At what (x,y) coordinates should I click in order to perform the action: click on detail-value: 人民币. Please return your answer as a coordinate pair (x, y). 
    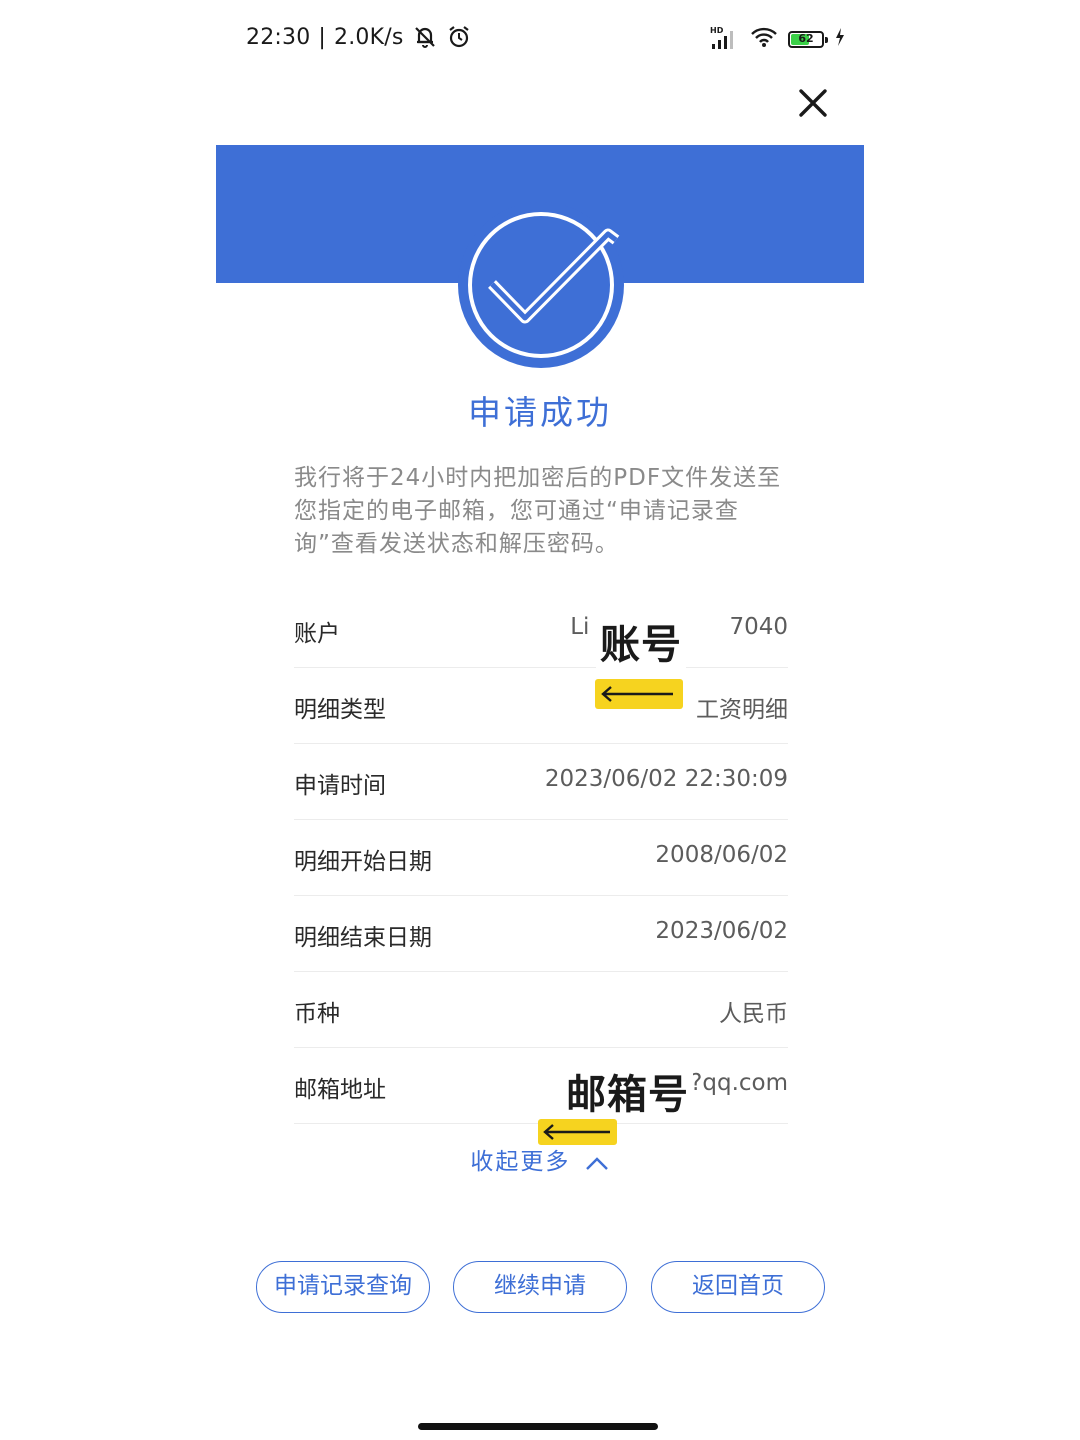
    Looking at the image, I should click on (753, 1014).